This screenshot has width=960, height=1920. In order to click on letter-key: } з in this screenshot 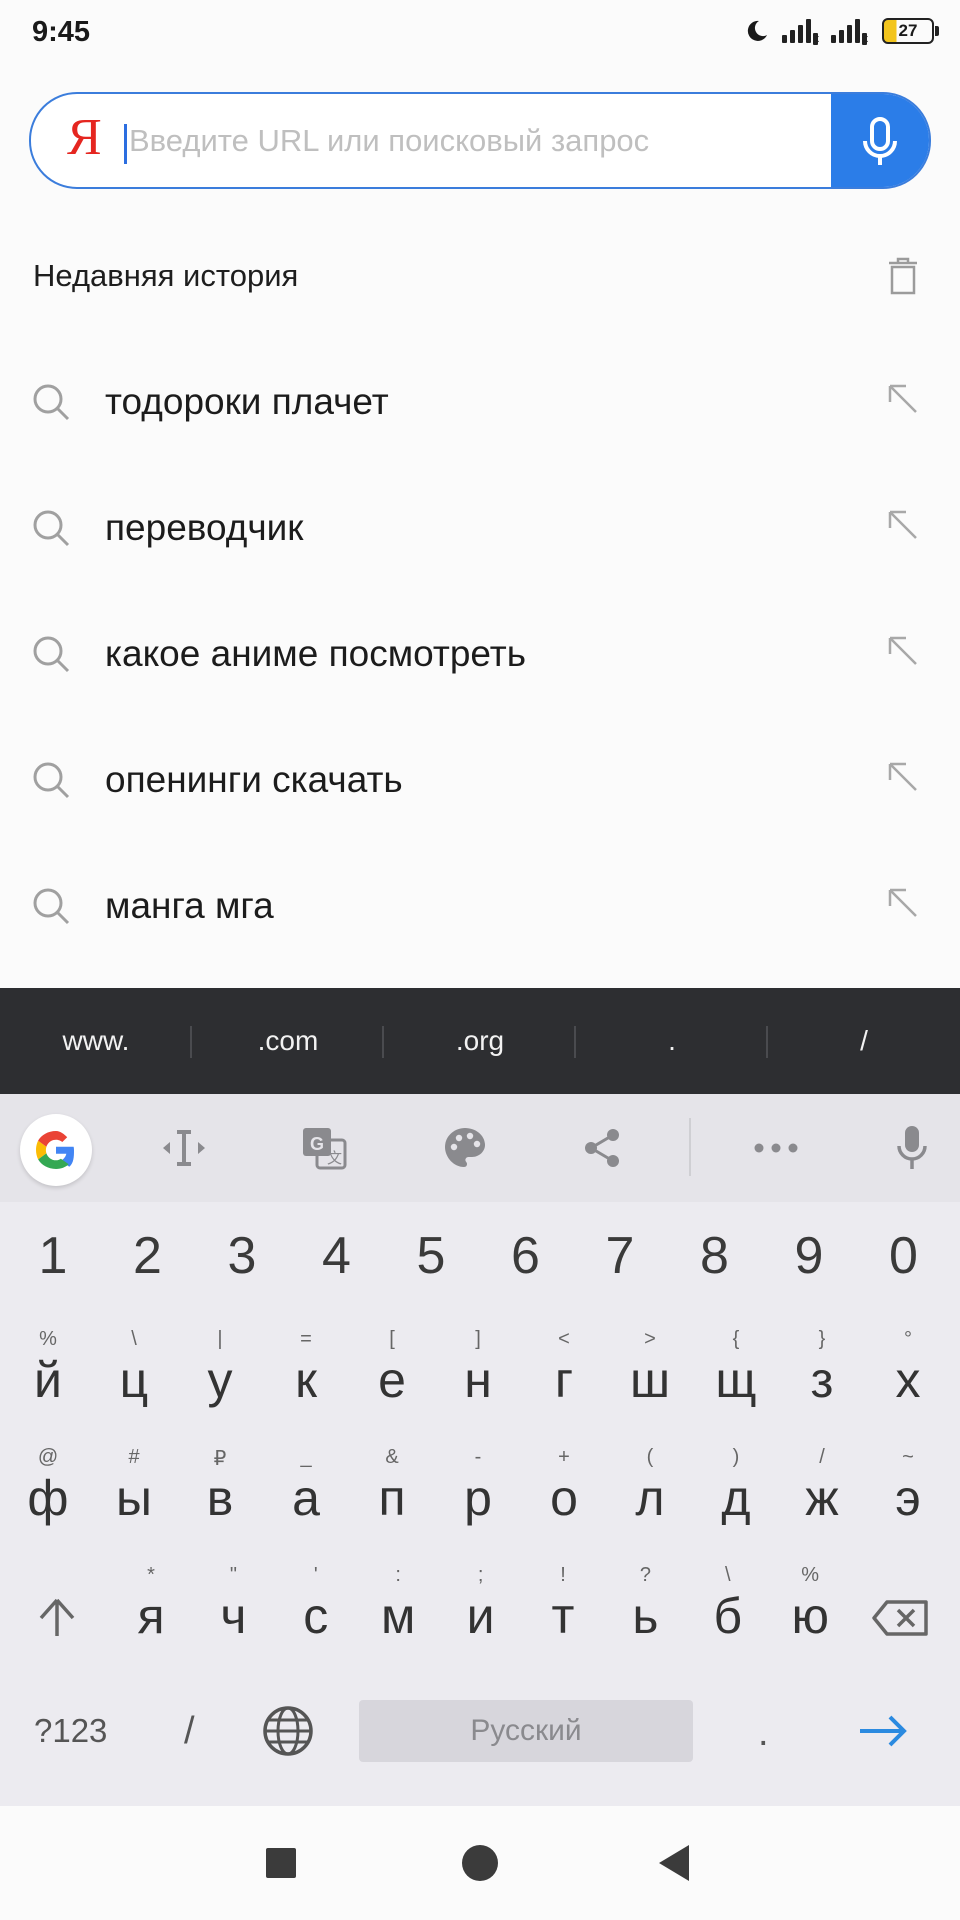, I will do `click(822, 1379)`.